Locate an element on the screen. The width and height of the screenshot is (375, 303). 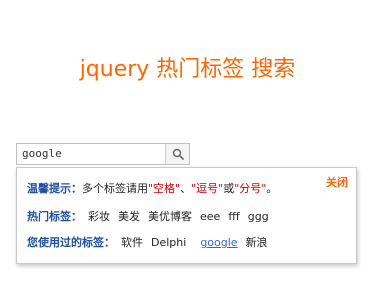
hot-tag: eee is located at coordinates (210, 217).